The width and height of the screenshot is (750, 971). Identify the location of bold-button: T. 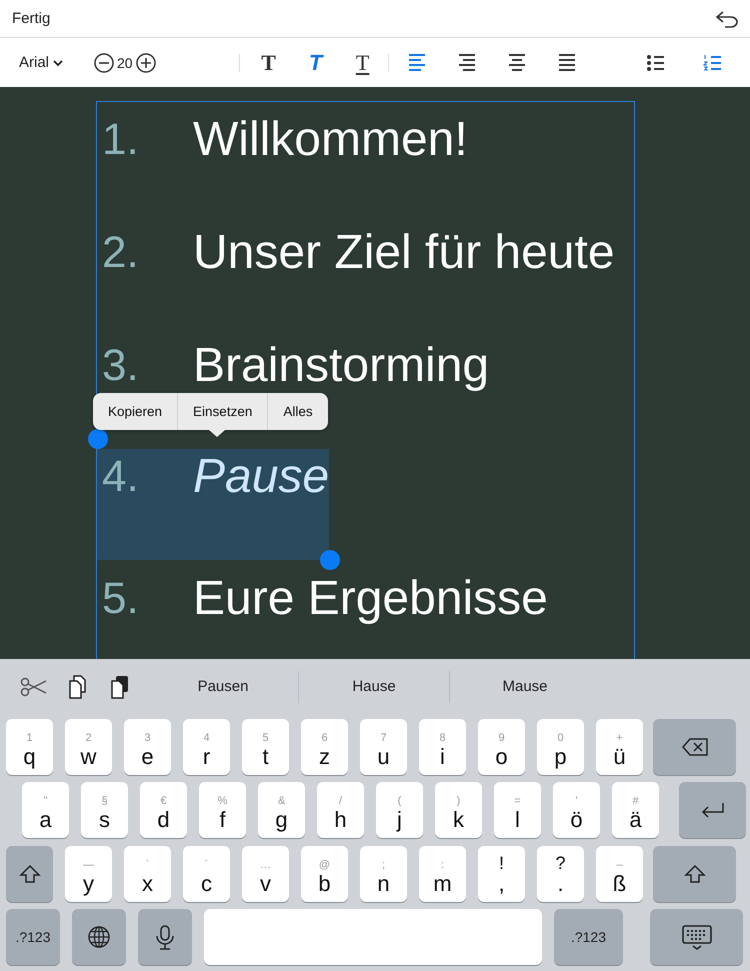
(269, 63).